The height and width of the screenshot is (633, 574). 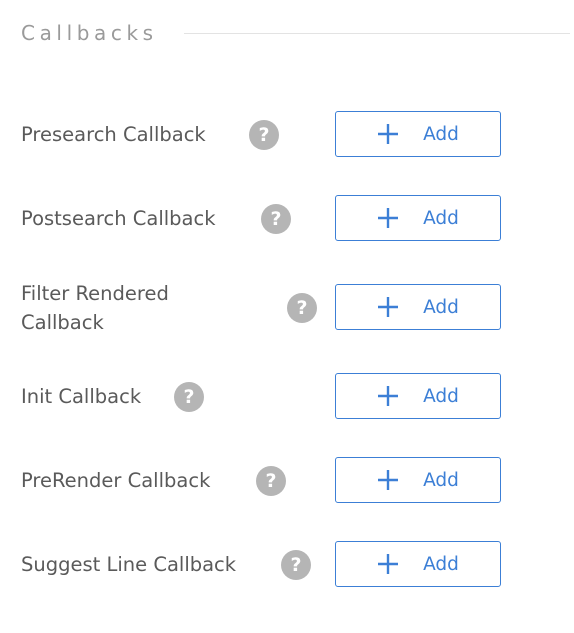 What do you see at coordinates (418, 218) in the screenshot?
I see `add-postsearch-callback-button: Add` at bounding box center [418, 218].